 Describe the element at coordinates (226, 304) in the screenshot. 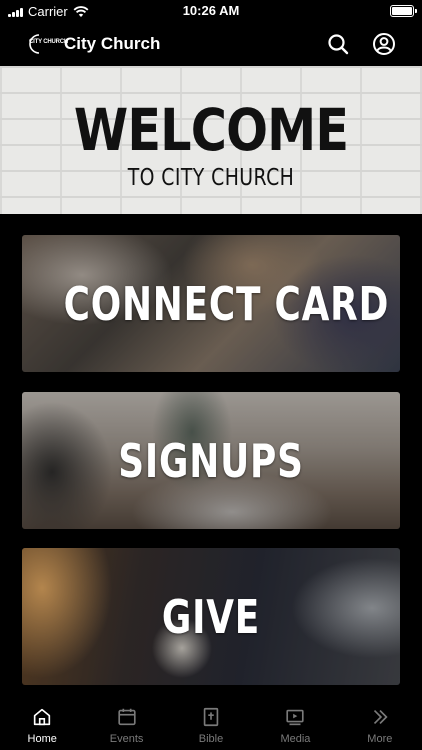

I see `connect-card-label: CONNECT CARD` at that location.